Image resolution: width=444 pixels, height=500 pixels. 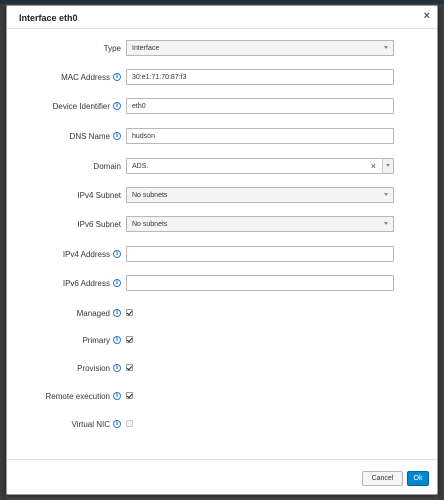 I want to click on primary-checkbox, so click(x=129, y=339).